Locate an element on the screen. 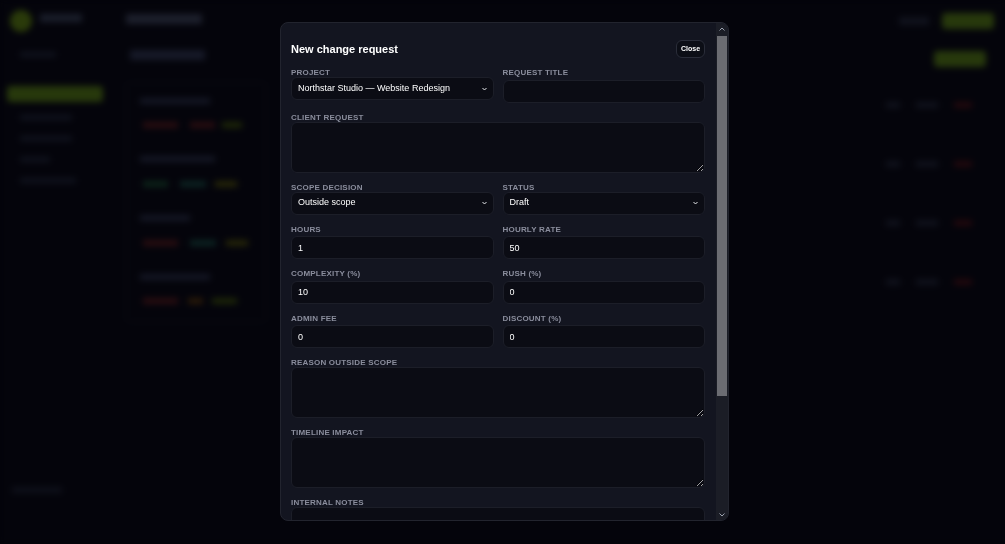 This screenshot has width=1005, height=544. scrollbar-thumb is located at coordinates (722, 216).